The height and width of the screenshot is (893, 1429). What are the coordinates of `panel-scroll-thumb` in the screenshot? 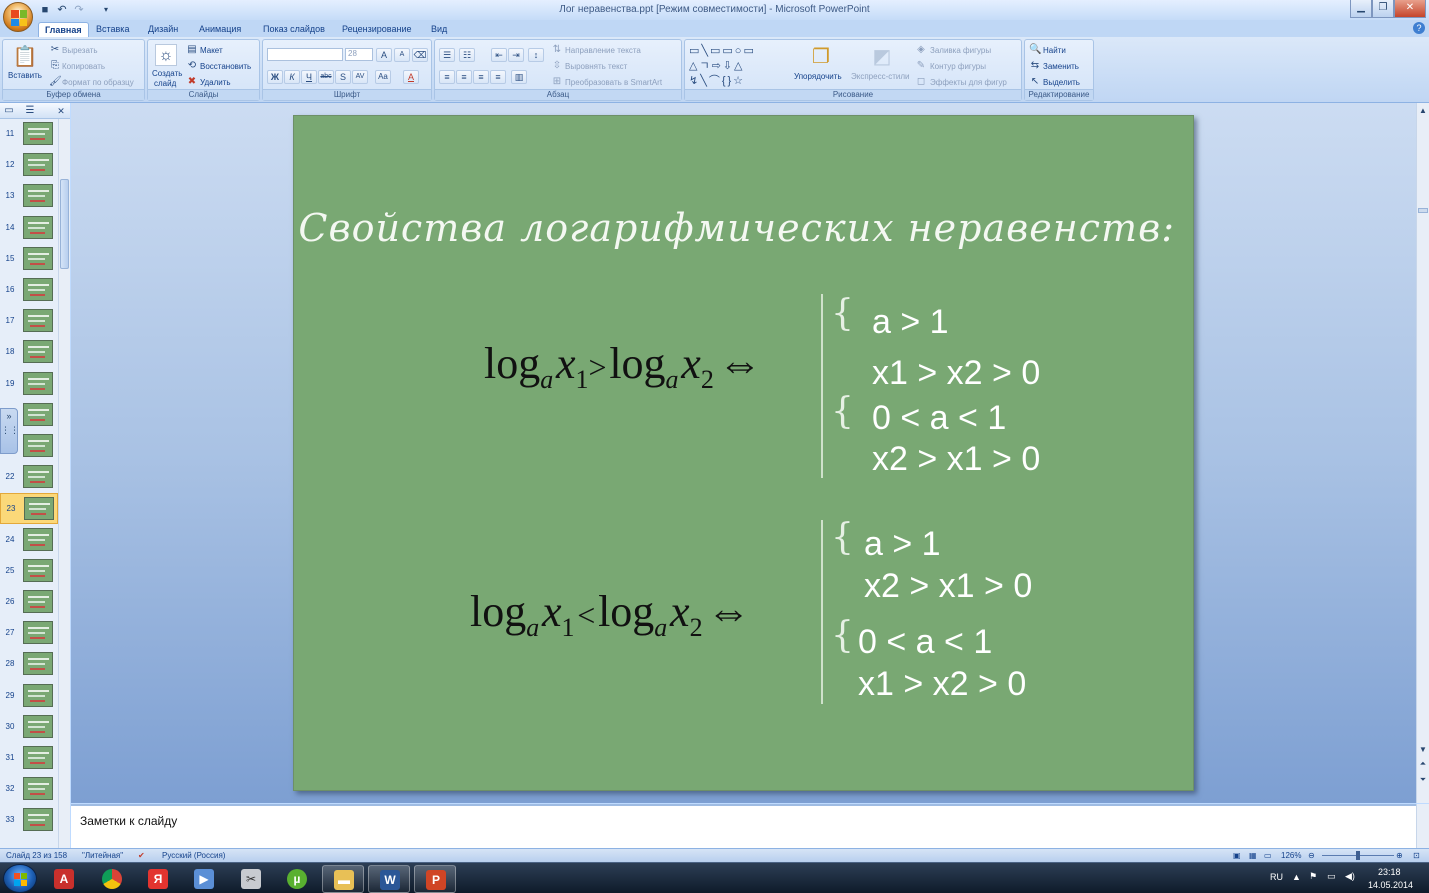 It's located at (64, 224).